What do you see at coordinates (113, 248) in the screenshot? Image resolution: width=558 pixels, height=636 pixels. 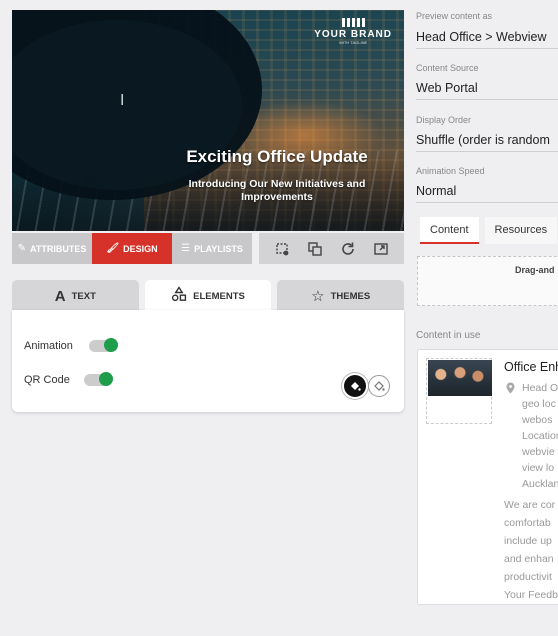 I see `brush-icon: 🖌` at bounding box center [113, 248].